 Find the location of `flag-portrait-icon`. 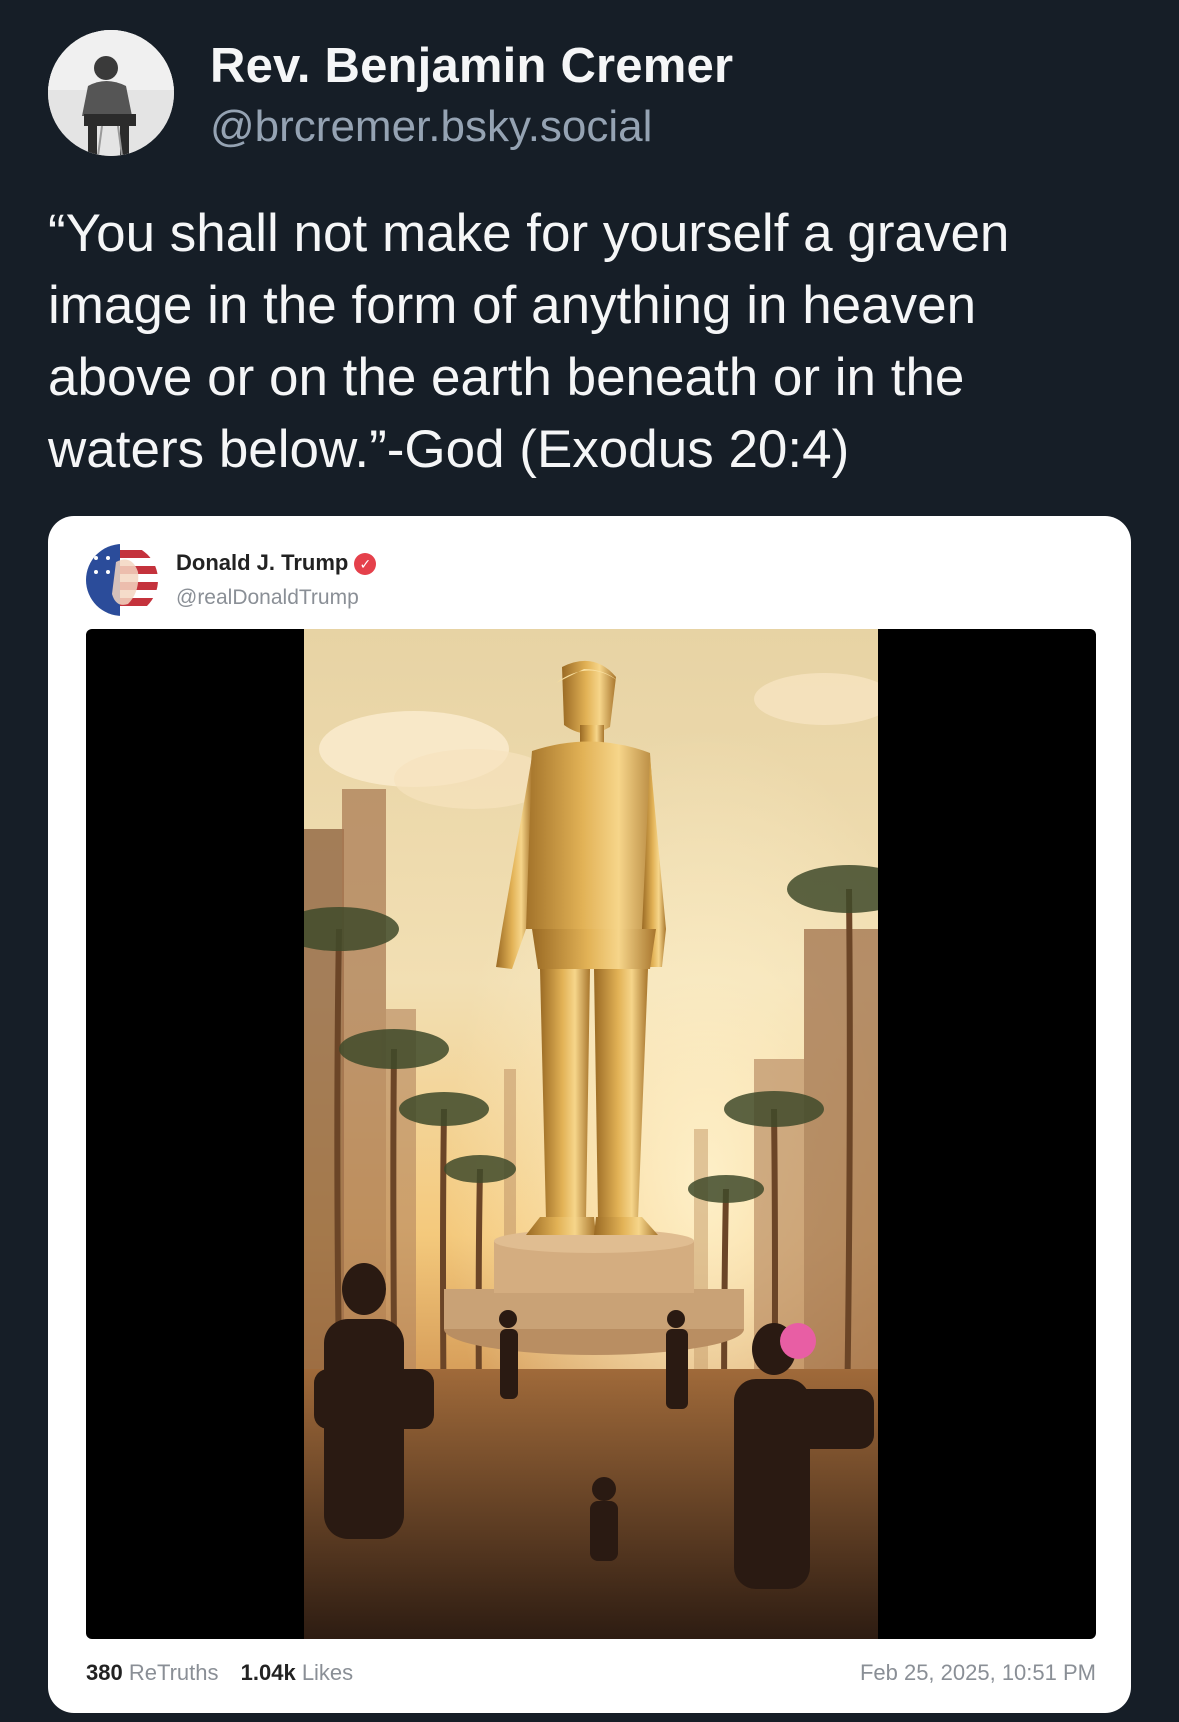

flag-portrait-icon is located at coordinates (122, 580).